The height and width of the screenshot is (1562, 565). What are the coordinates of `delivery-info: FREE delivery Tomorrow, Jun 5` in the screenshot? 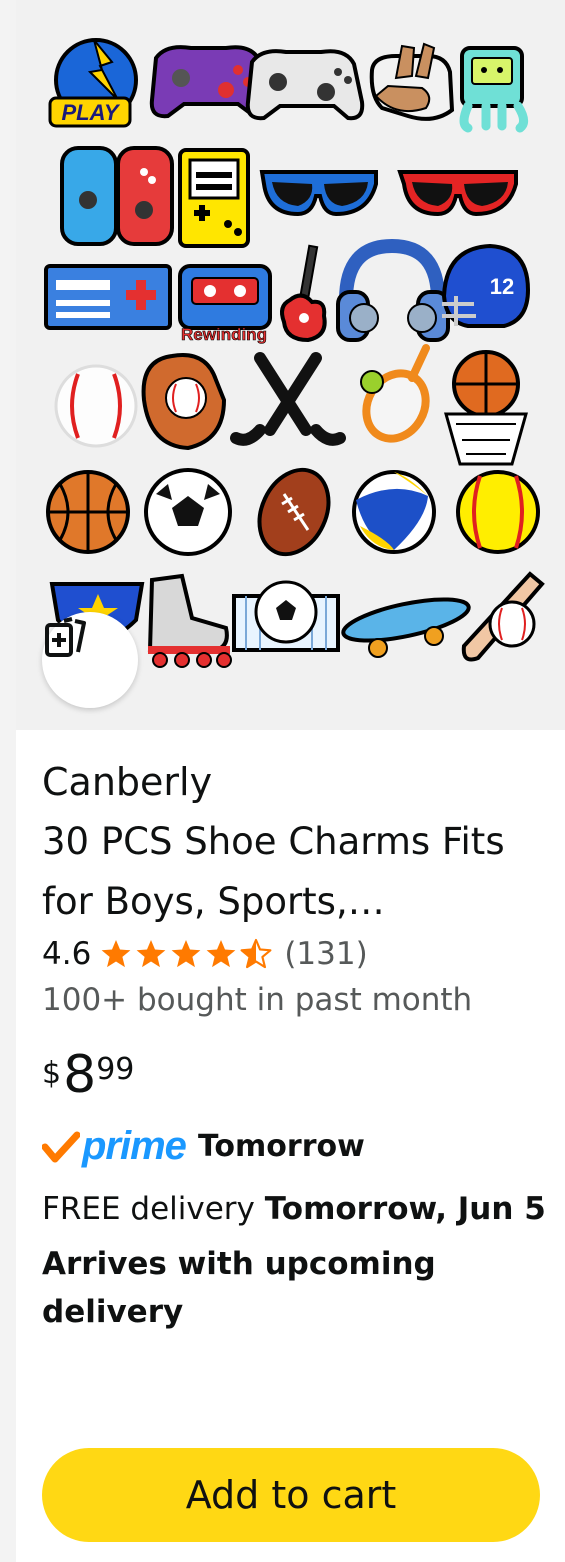 It's located at (297, 1209).